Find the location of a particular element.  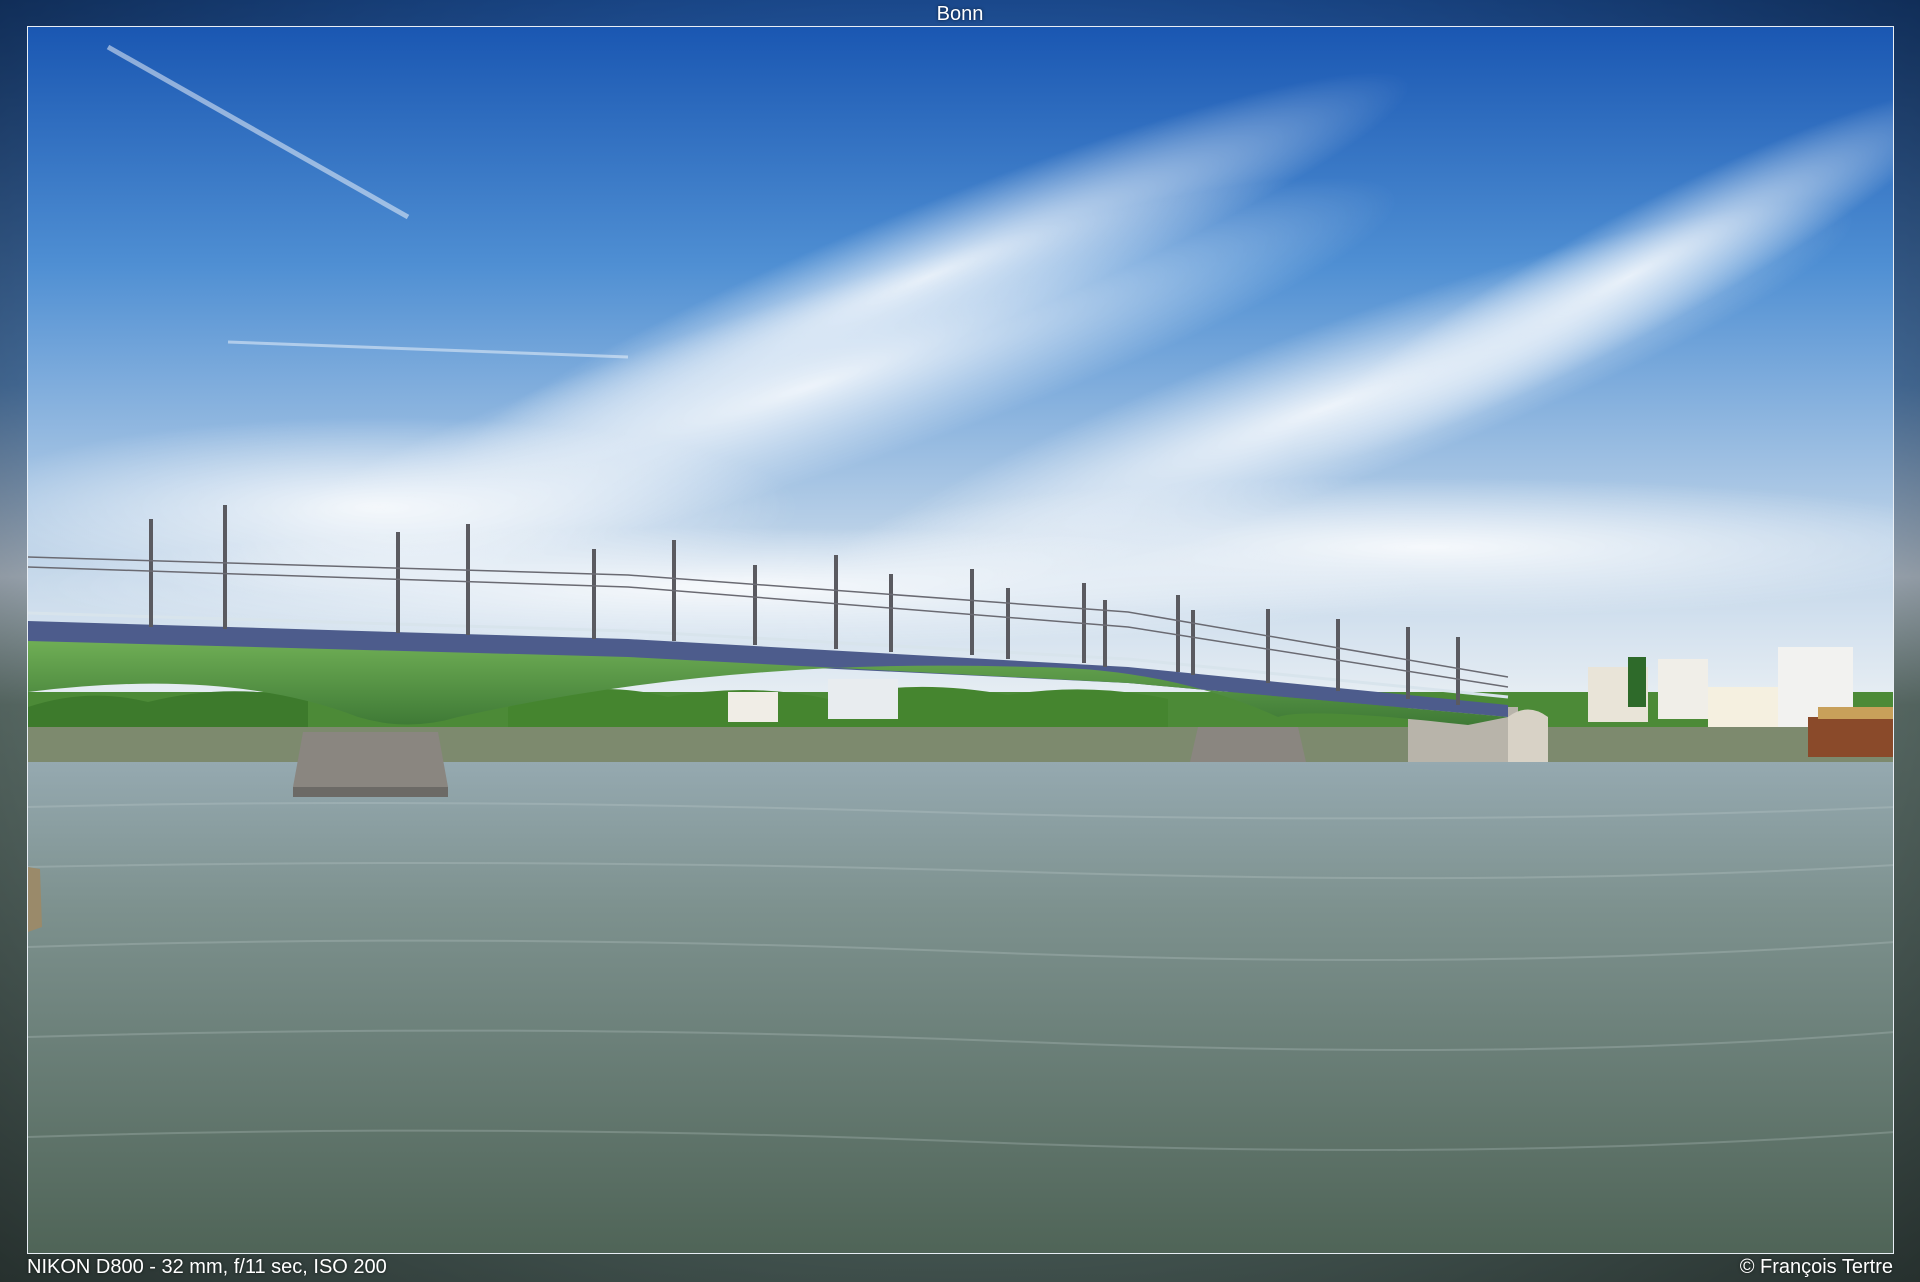

near-shore is located at coordinates (35, 899).